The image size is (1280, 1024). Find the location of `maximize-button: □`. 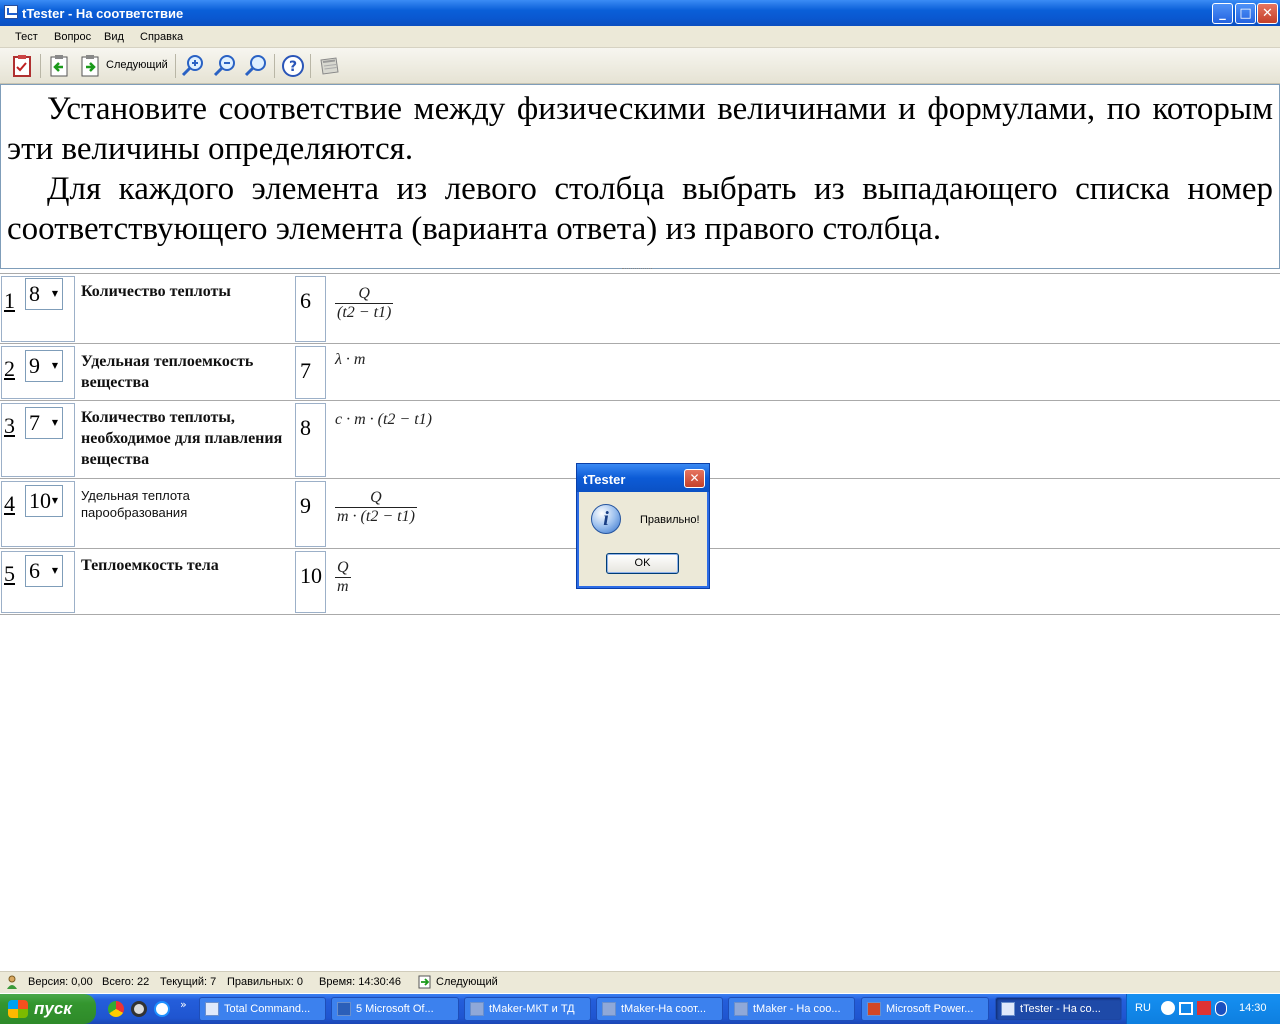

maximize-button: □ is located at coordinates (1245, 13).